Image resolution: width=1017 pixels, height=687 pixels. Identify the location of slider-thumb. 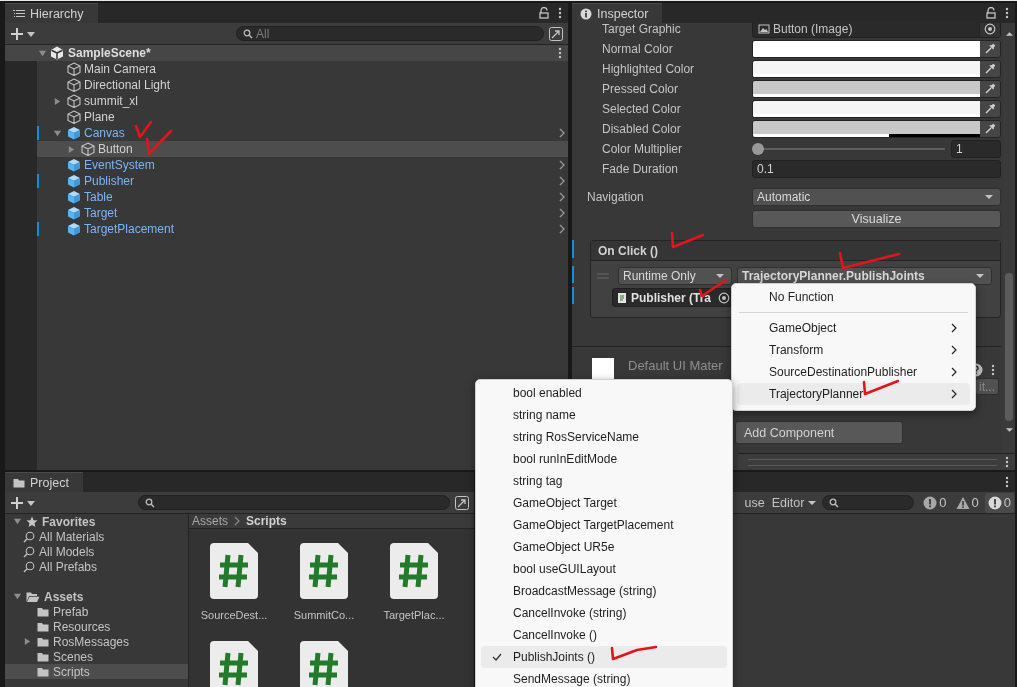
(758, 149).